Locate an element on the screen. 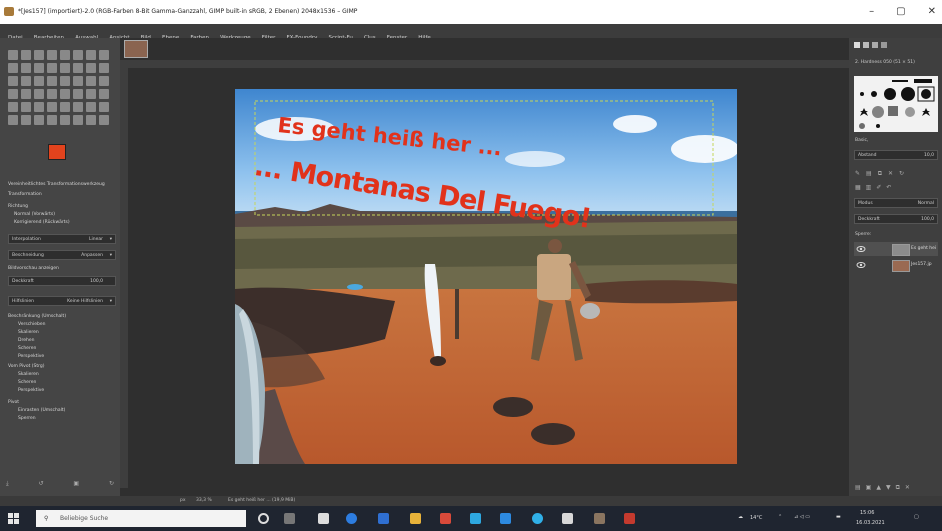 Image resolution: width=942 pixels, height=531 pixels. tray-chevron-icon: ⌃ is located at coordinates (780, 517).